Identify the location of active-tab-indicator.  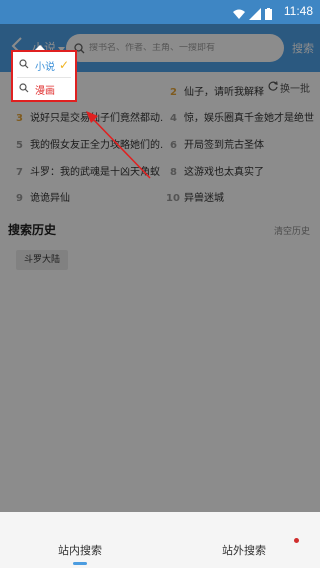
(80, 563).